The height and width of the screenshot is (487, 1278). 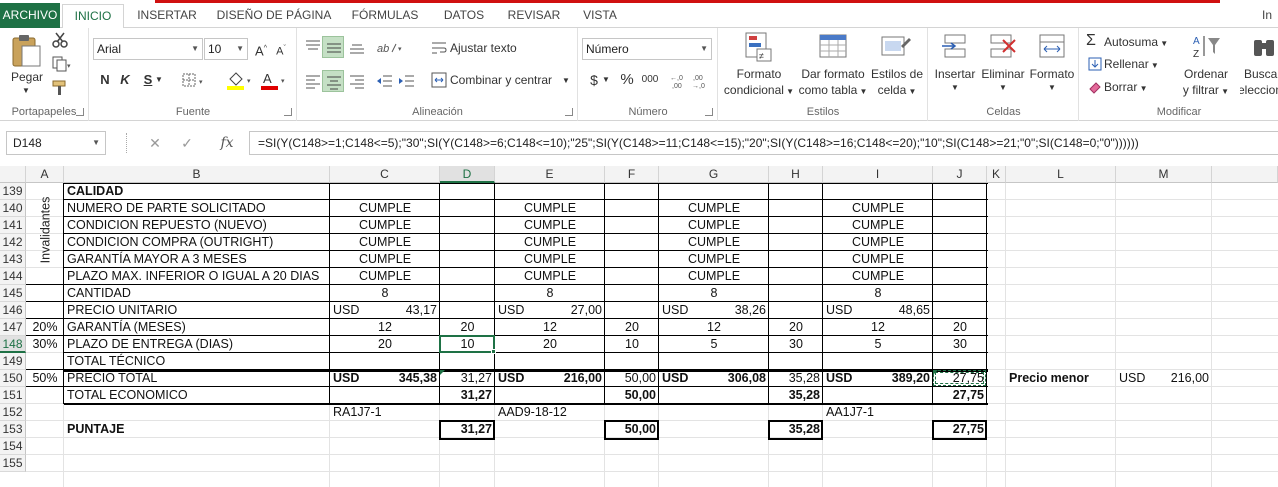 I want to click on find-select-button: Buscar seleccion, so click(x=1259, y=65).